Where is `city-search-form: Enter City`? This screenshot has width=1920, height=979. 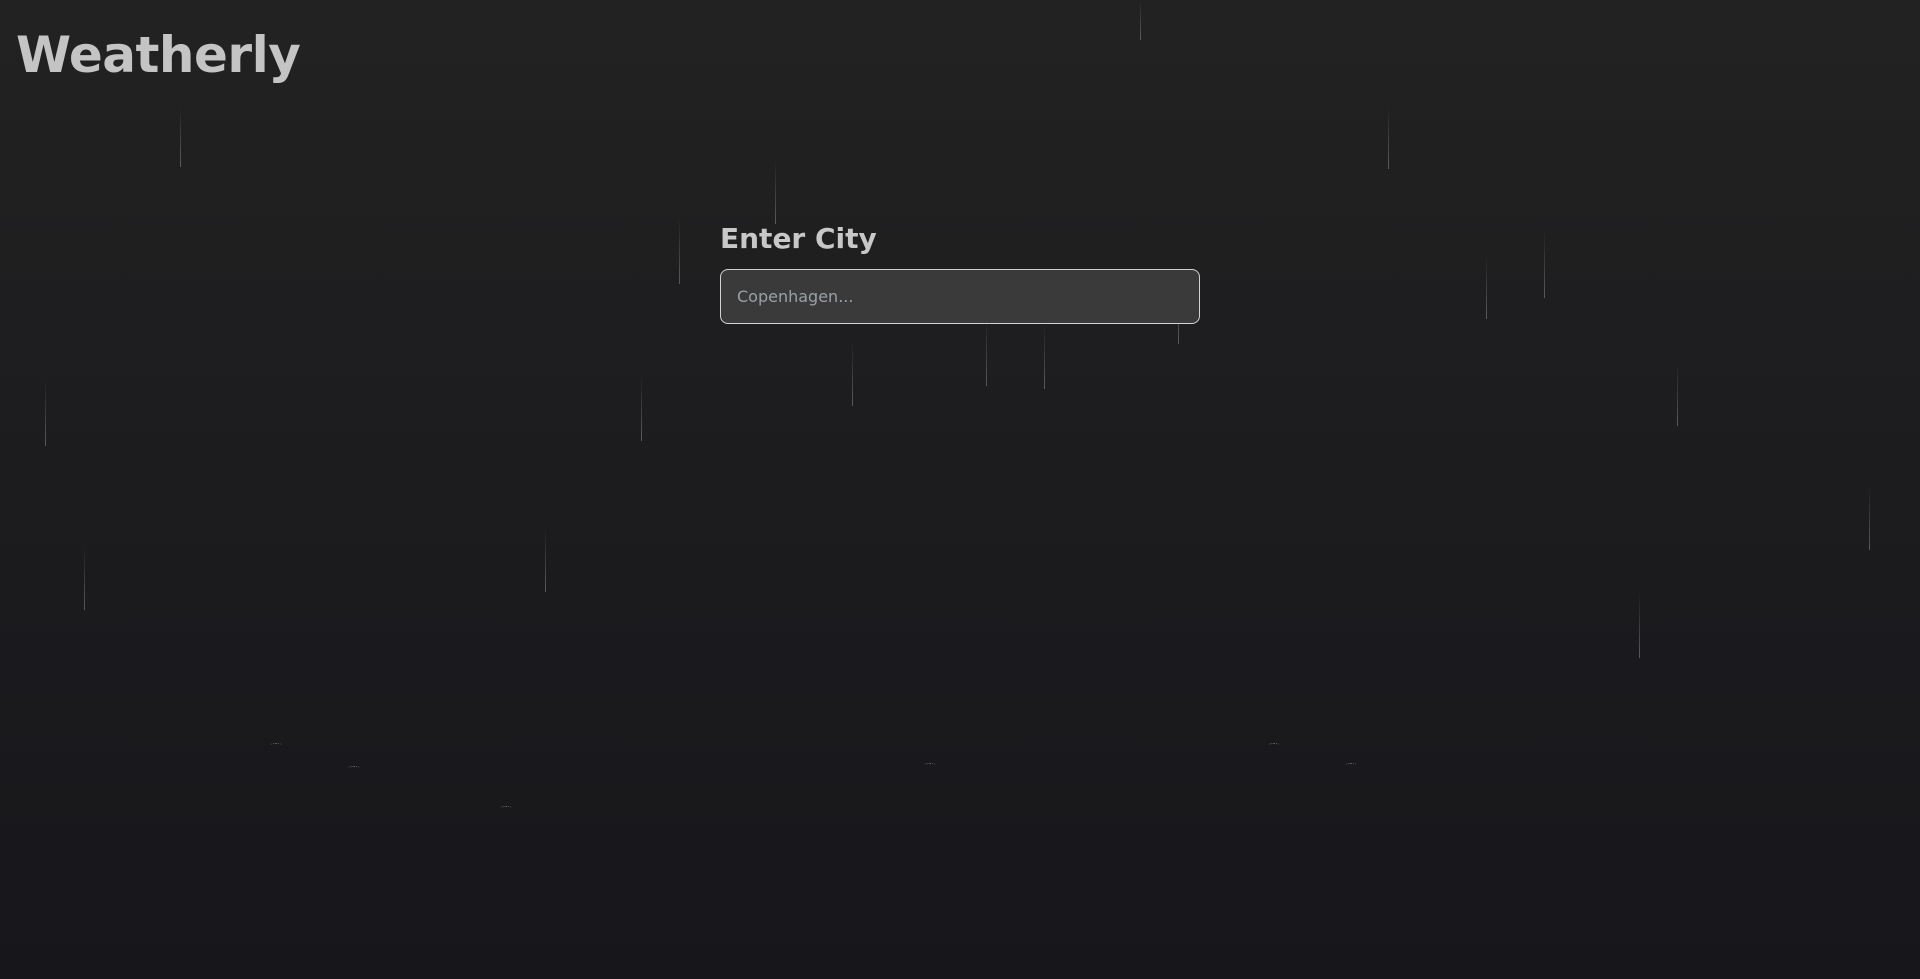 city-search-form: Enter City is located at coordinates (960, 273).